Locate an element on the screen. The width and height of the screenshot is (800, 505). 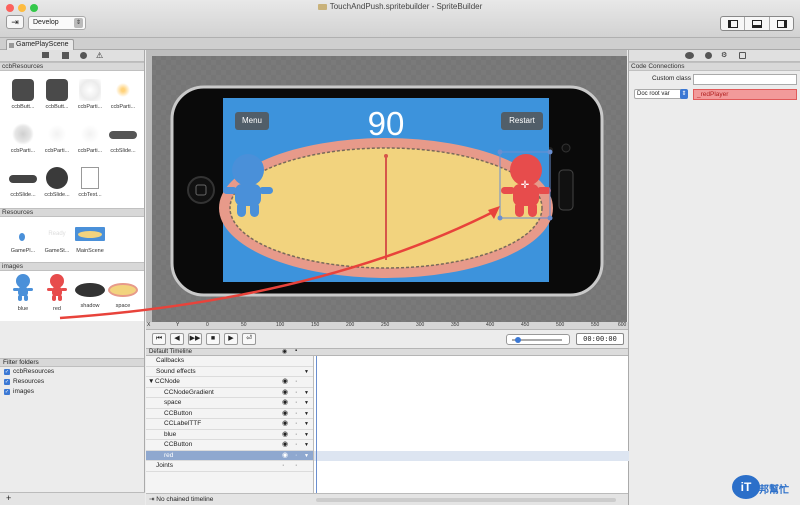
watermark-logo: iT 邦幫忙 is located at coordinates (765, 488).